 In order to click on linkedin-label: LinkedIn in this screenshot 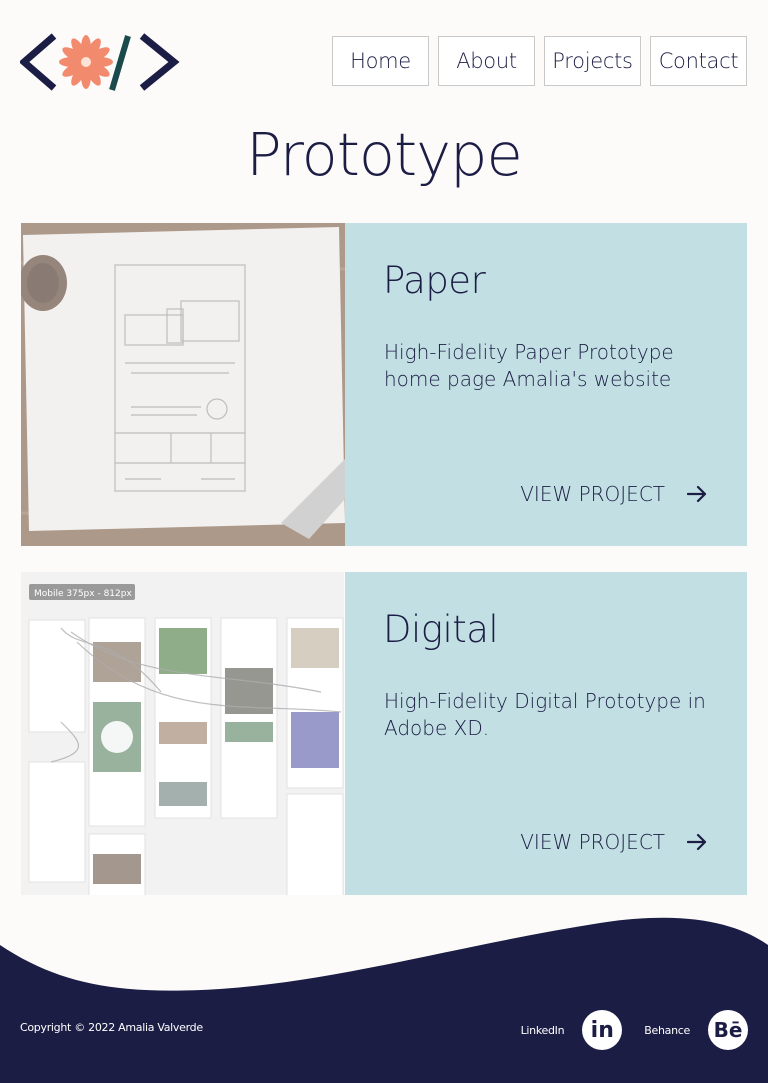, I will do `click(542, 1030)`.